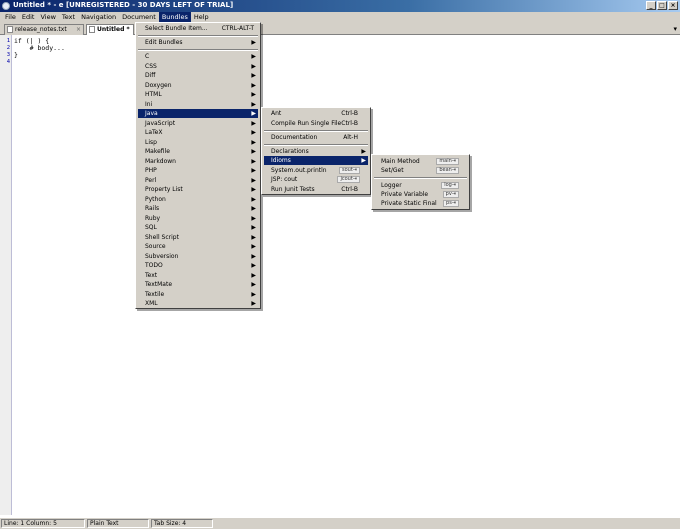  What do you see at coordinates (10, 17) in the screenshot?
I see `menu-file: File` at bounding box center [10, 17].